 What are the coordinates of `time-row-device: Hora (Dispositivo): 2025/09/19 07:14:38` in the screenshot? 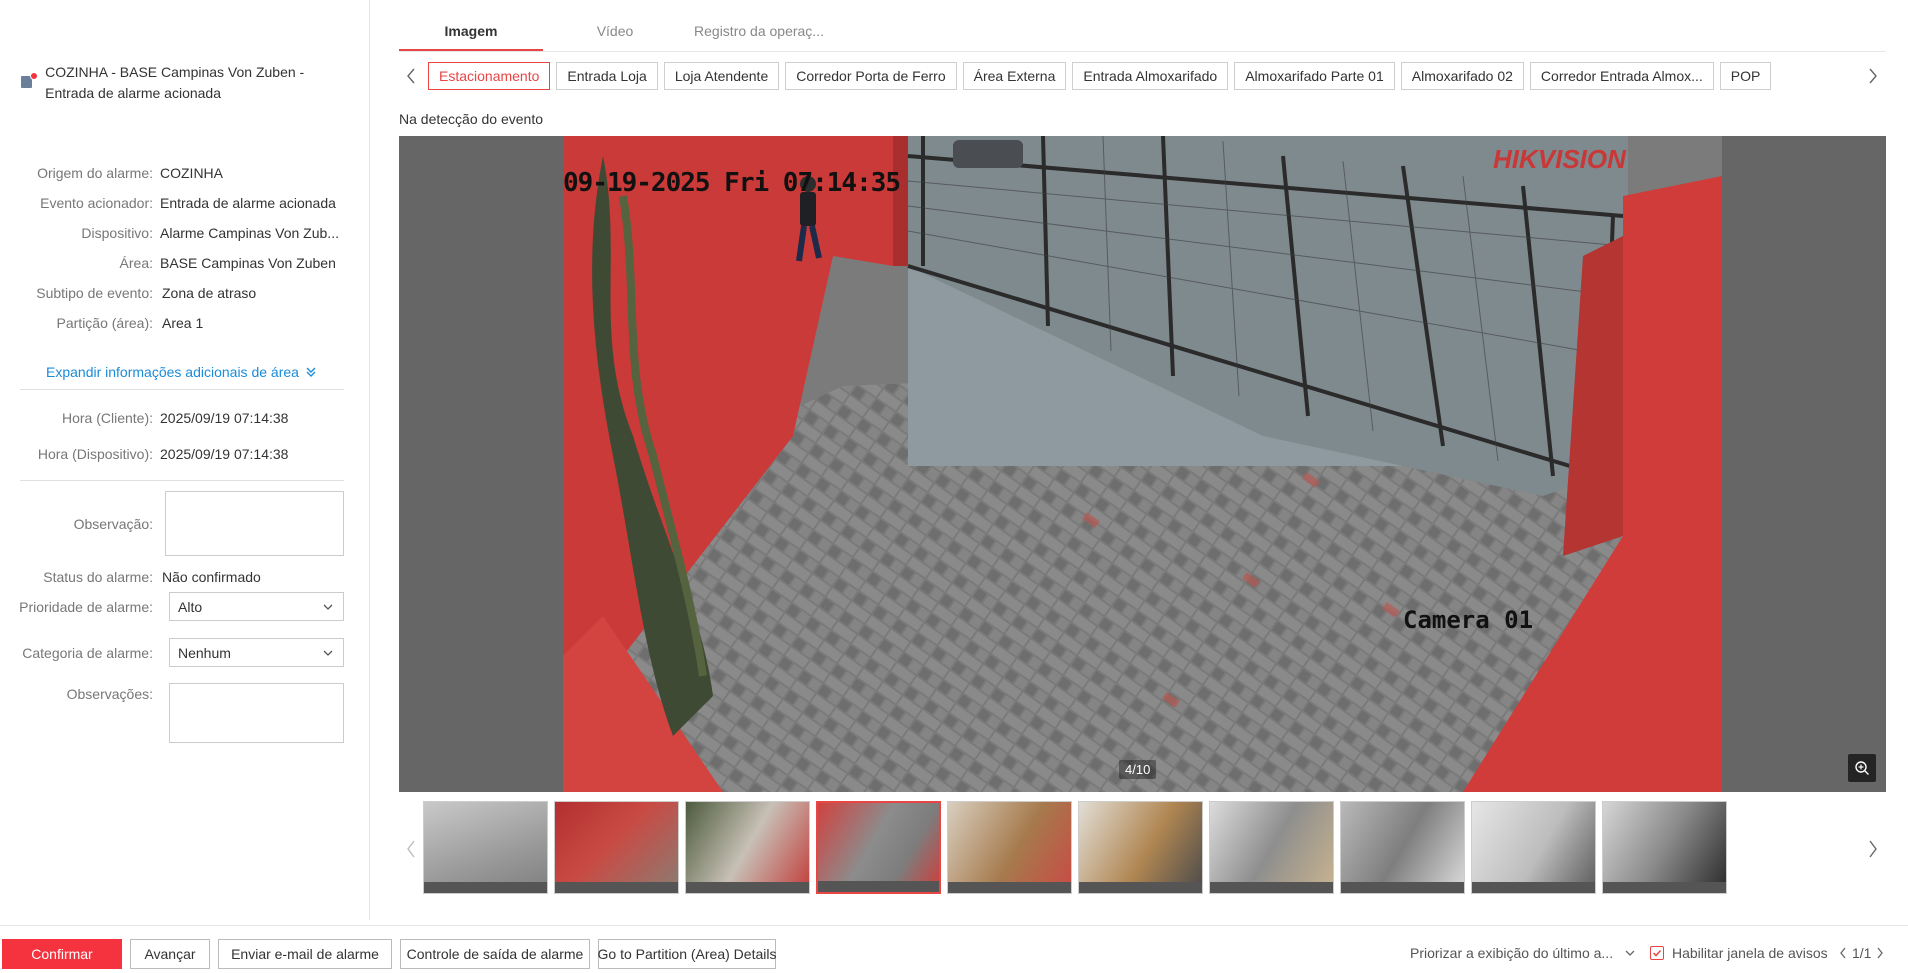 It's located at (180, 454).